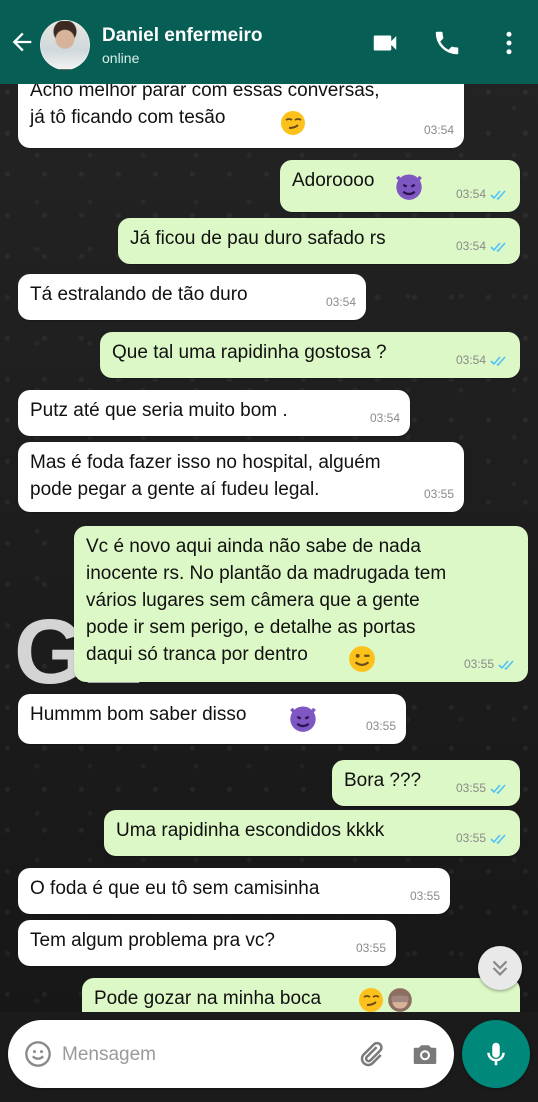 The image size is (538, 1102). I want to click on contact-avatar, so click(65, 45).